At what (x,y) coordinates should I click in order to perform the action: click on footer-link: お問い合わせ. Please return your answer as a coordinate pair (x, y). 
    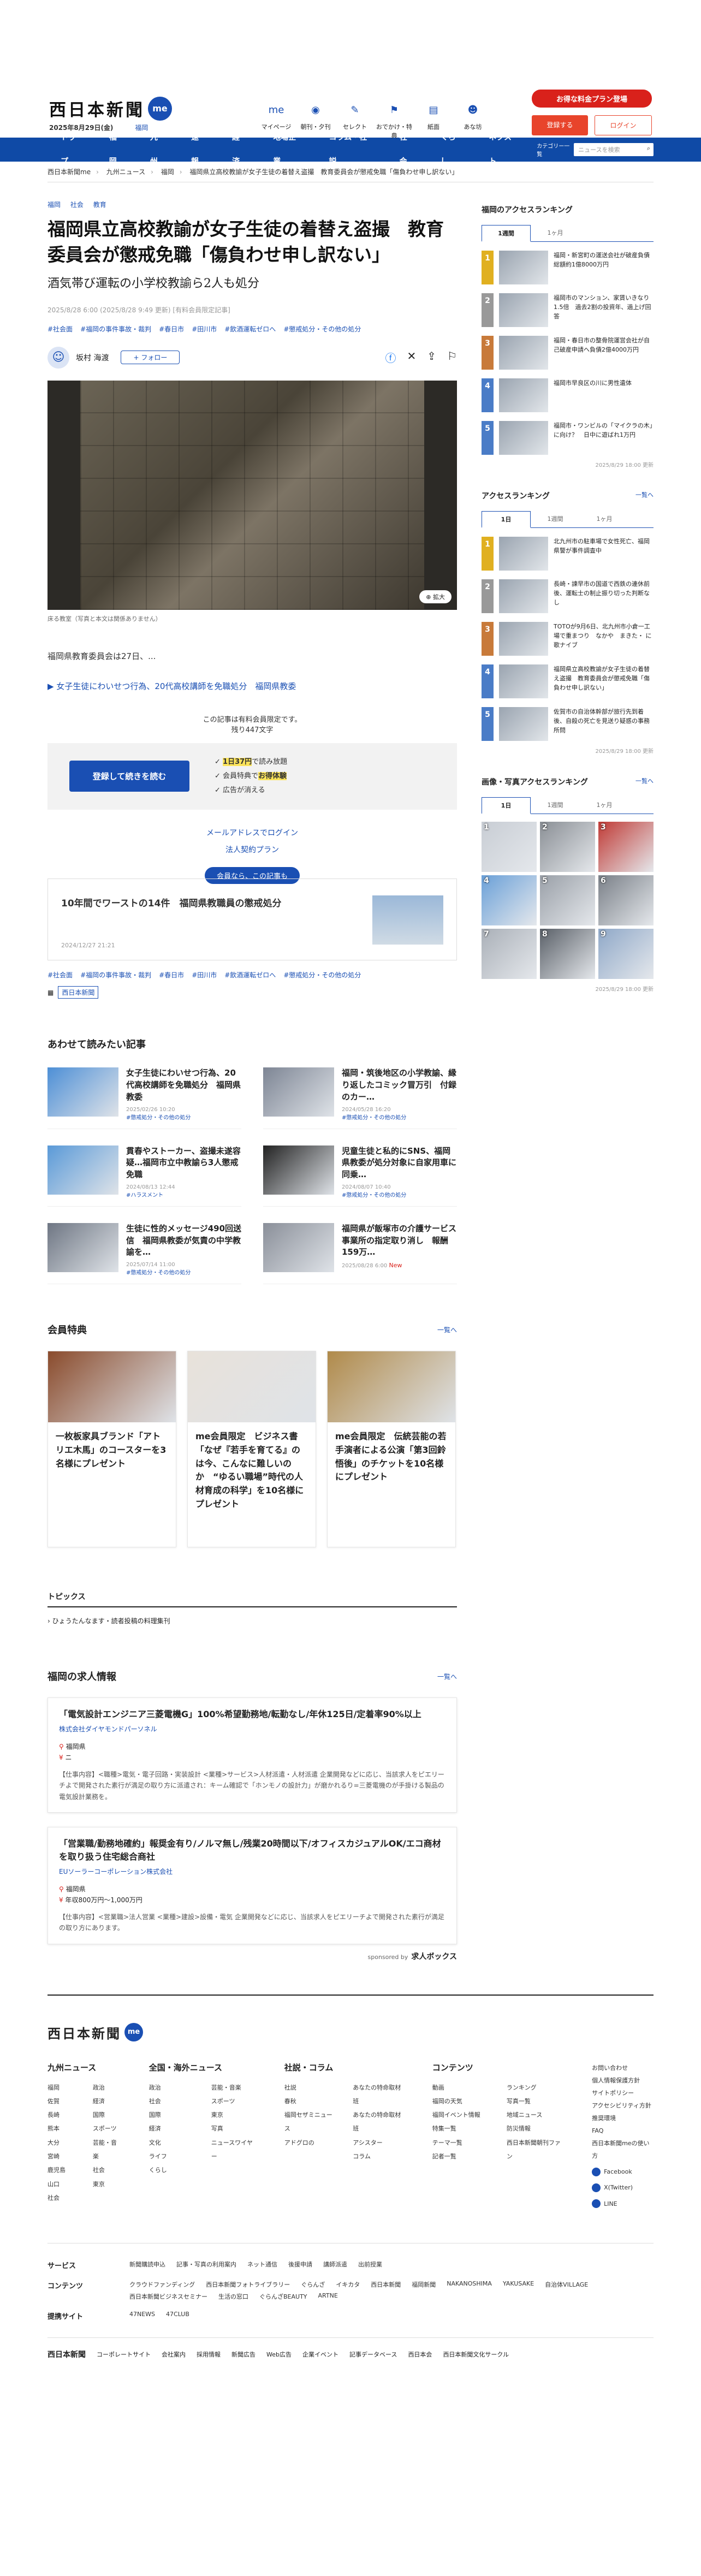
    Looking at the image, I should click on (623, 2068).